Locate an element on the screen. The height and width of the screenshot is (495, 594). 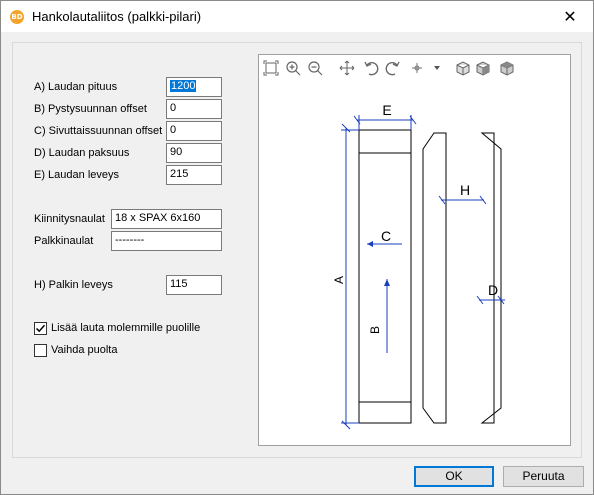
checkmark-icon is located at coordinates (40, 328).